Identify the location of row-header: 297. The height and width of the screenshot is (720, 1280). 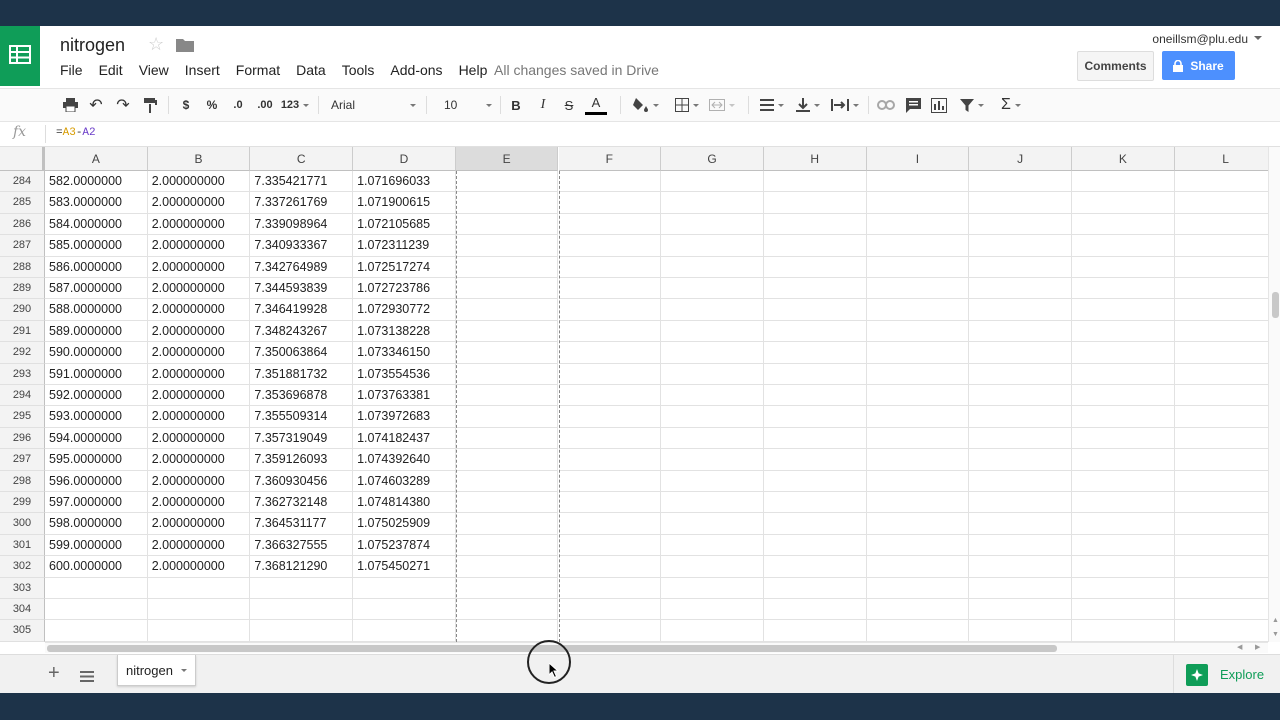
(22, 460).